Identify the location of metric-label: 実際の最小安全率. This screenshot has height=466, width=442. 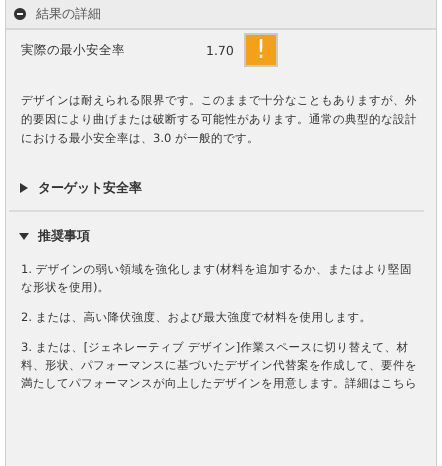
(73, 50).